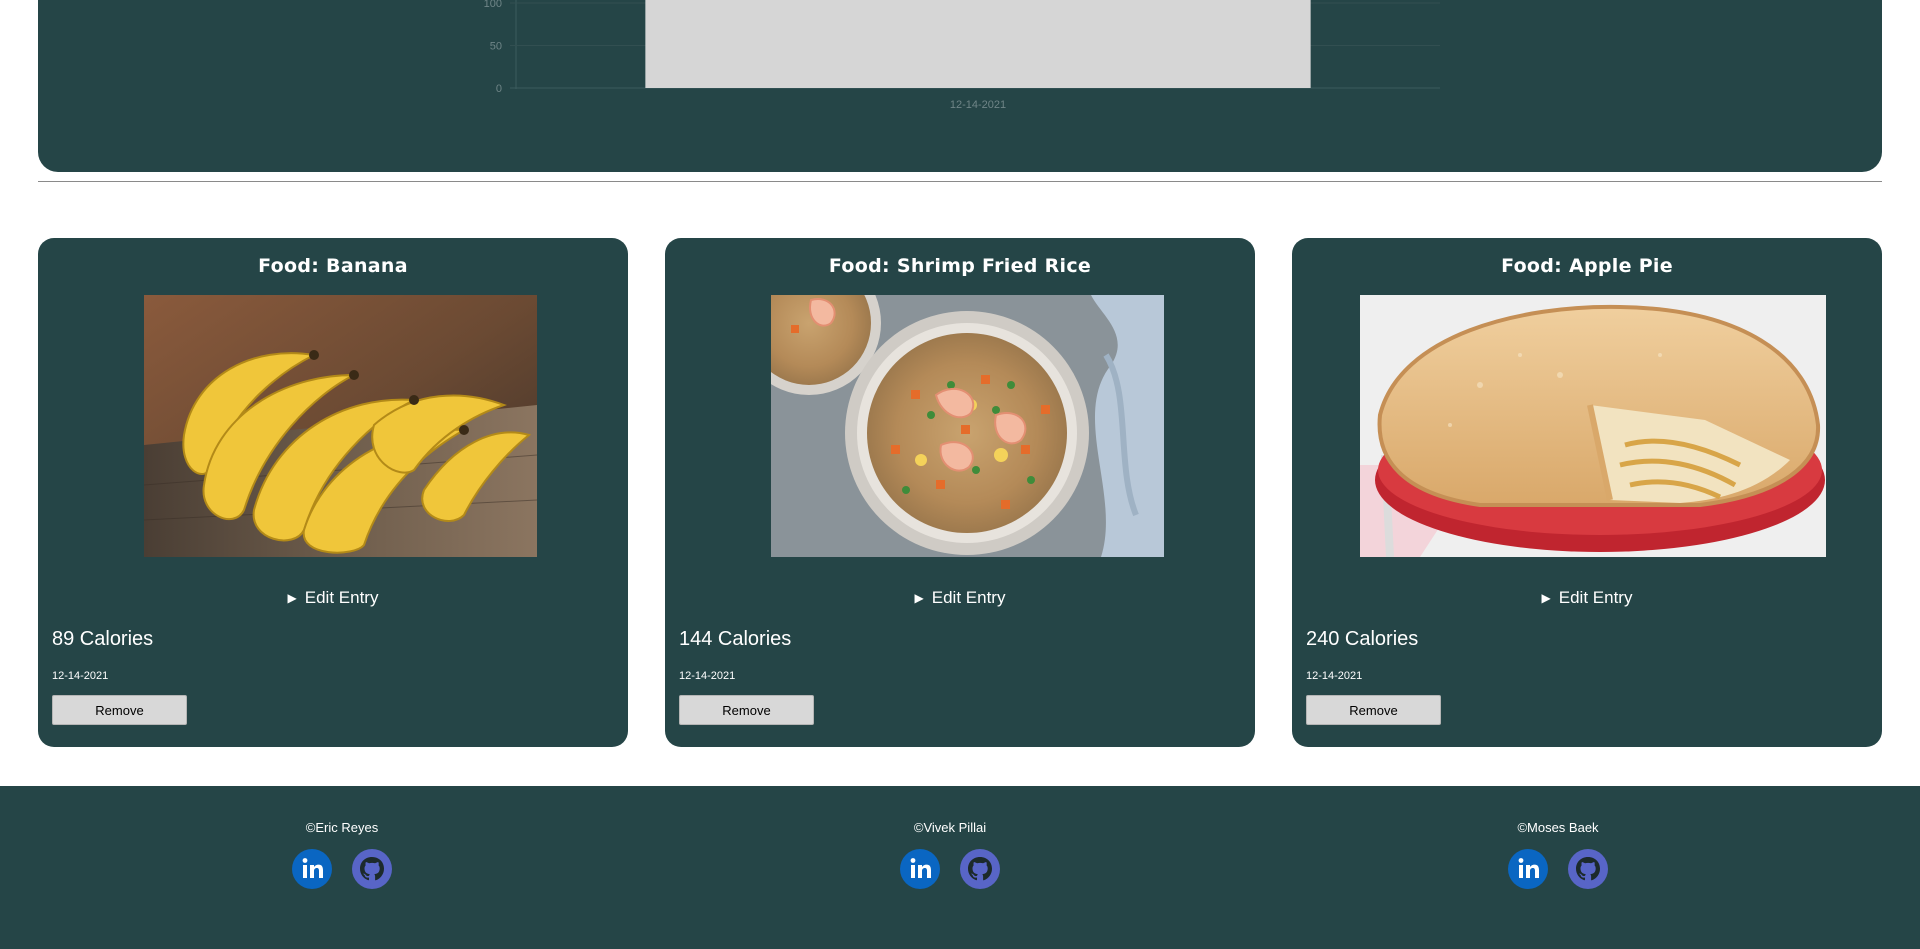 This screenshot has height=949, width=1920. I want to click on section-divider, so click(960, 181).